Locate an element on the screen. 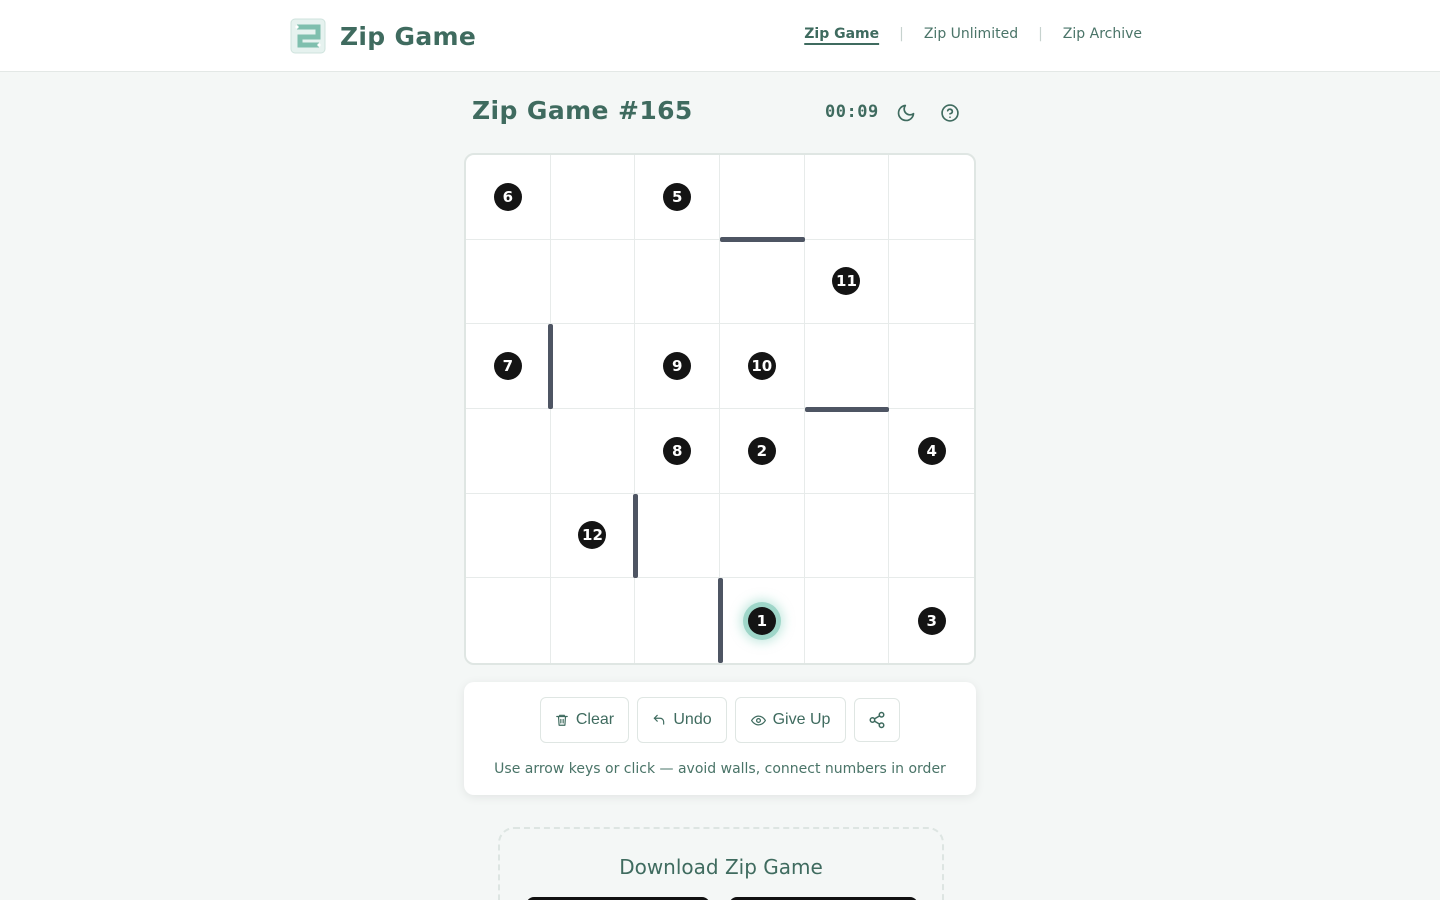 The width and height of the screenshot is (1440, 900). number-badge: 10 is located at coordinates (761, 366).